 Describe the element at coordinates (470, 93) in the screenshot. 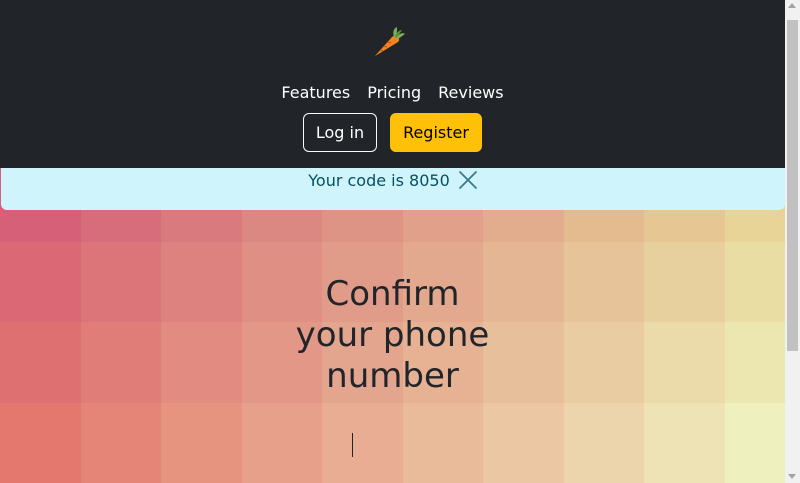

I see `nav-link-reviews: Reviews` at that location.